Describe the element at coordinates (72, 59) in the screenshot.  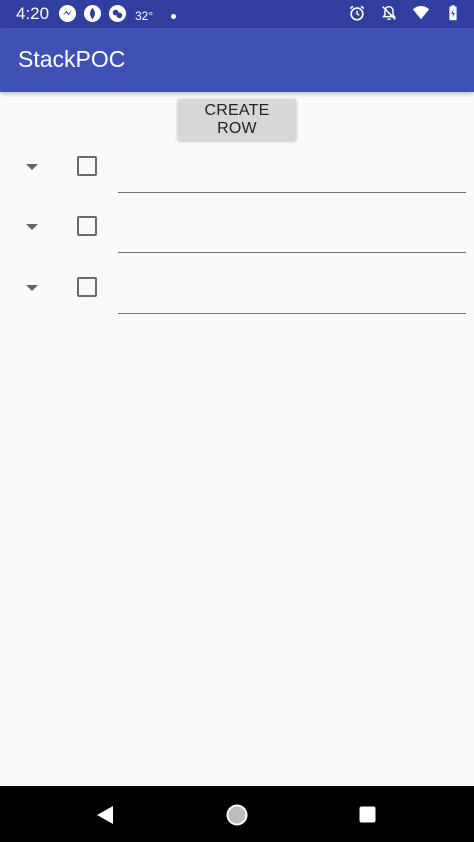
I see `app-title: StackPOC` at that location.